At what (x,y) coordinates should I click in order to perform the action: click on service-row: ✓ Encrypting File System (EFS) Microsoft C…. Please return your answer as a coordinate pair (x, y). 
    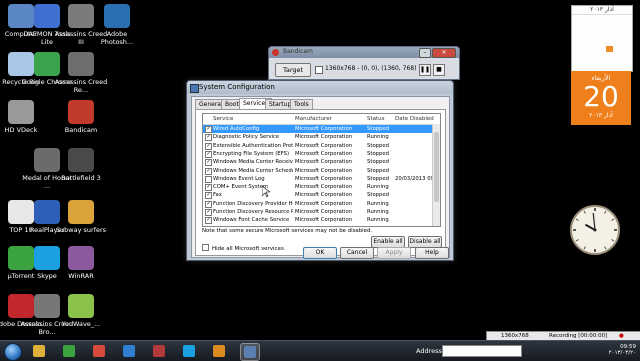
    Looking at the image, I should click on (317, 154).